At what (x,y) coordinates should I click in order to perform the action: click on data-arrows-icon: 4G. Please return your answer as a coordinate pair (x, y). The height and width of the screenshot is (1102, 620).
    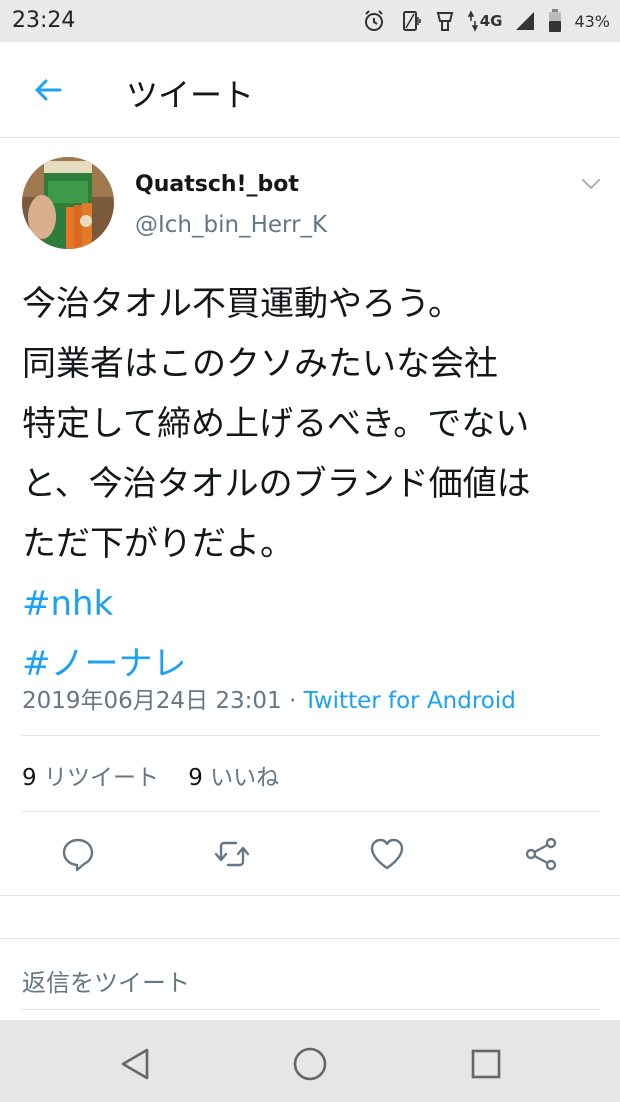
    Looking at the image, I should click on (485, 21).